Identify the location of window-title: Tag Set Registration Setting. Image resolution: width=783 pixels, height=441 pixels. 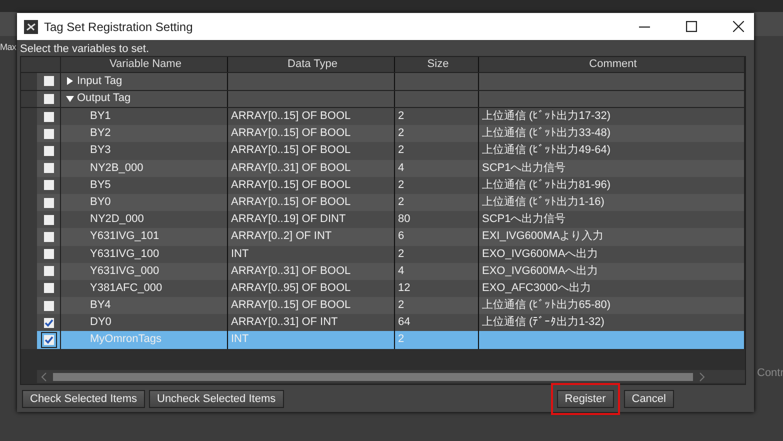
(118, 27).